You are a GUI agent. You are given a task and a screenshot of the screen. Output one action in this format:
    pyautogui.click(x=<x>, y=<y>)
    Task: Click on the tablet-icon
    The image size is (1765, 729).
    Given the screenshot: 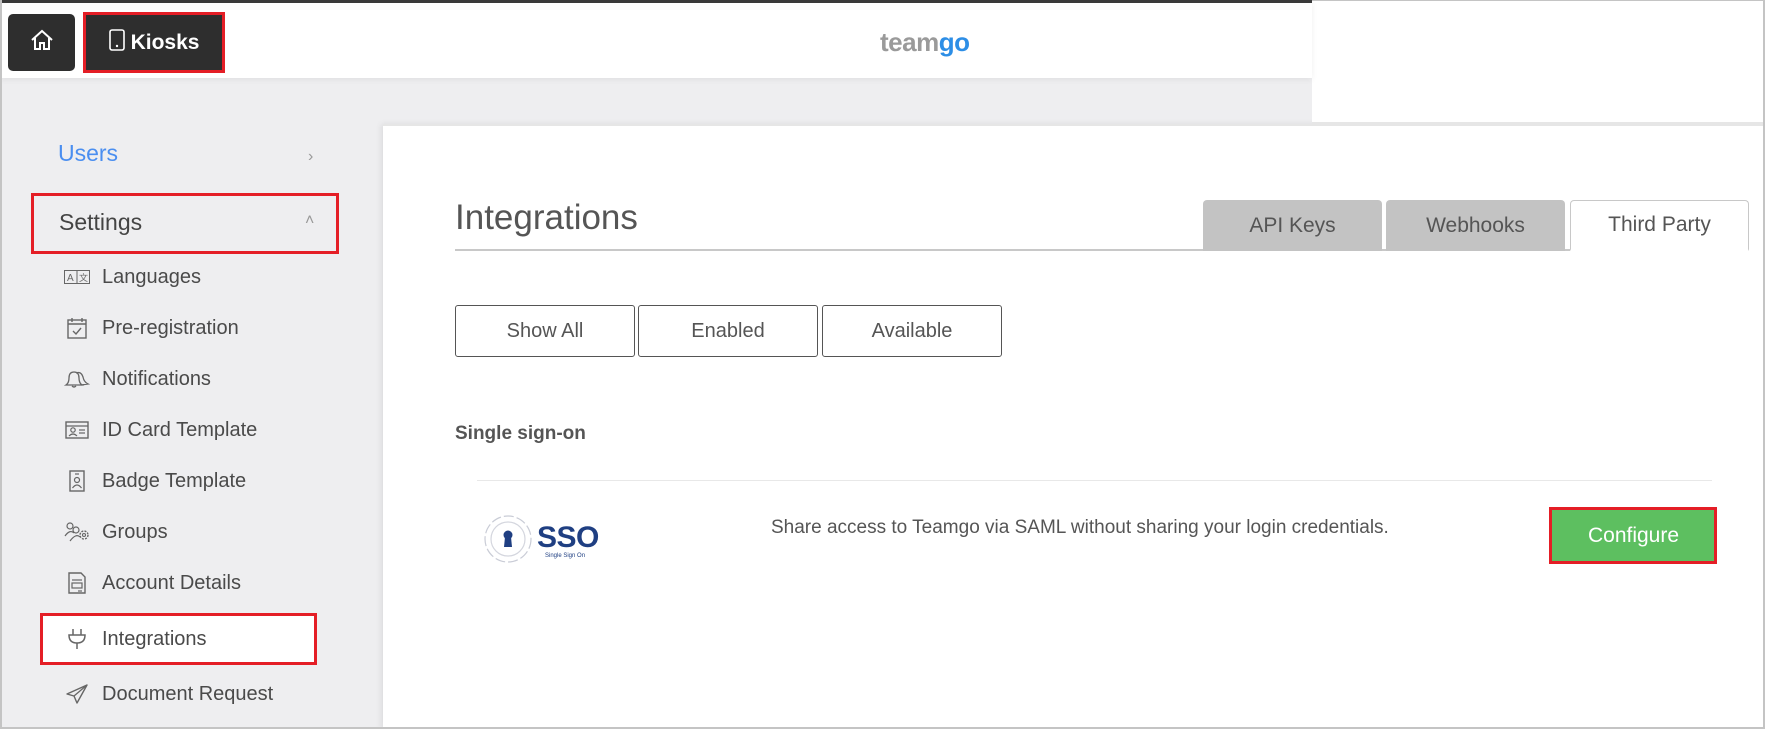 What is the action you would take?
    pyautogui.click(x=116, y=42)
    